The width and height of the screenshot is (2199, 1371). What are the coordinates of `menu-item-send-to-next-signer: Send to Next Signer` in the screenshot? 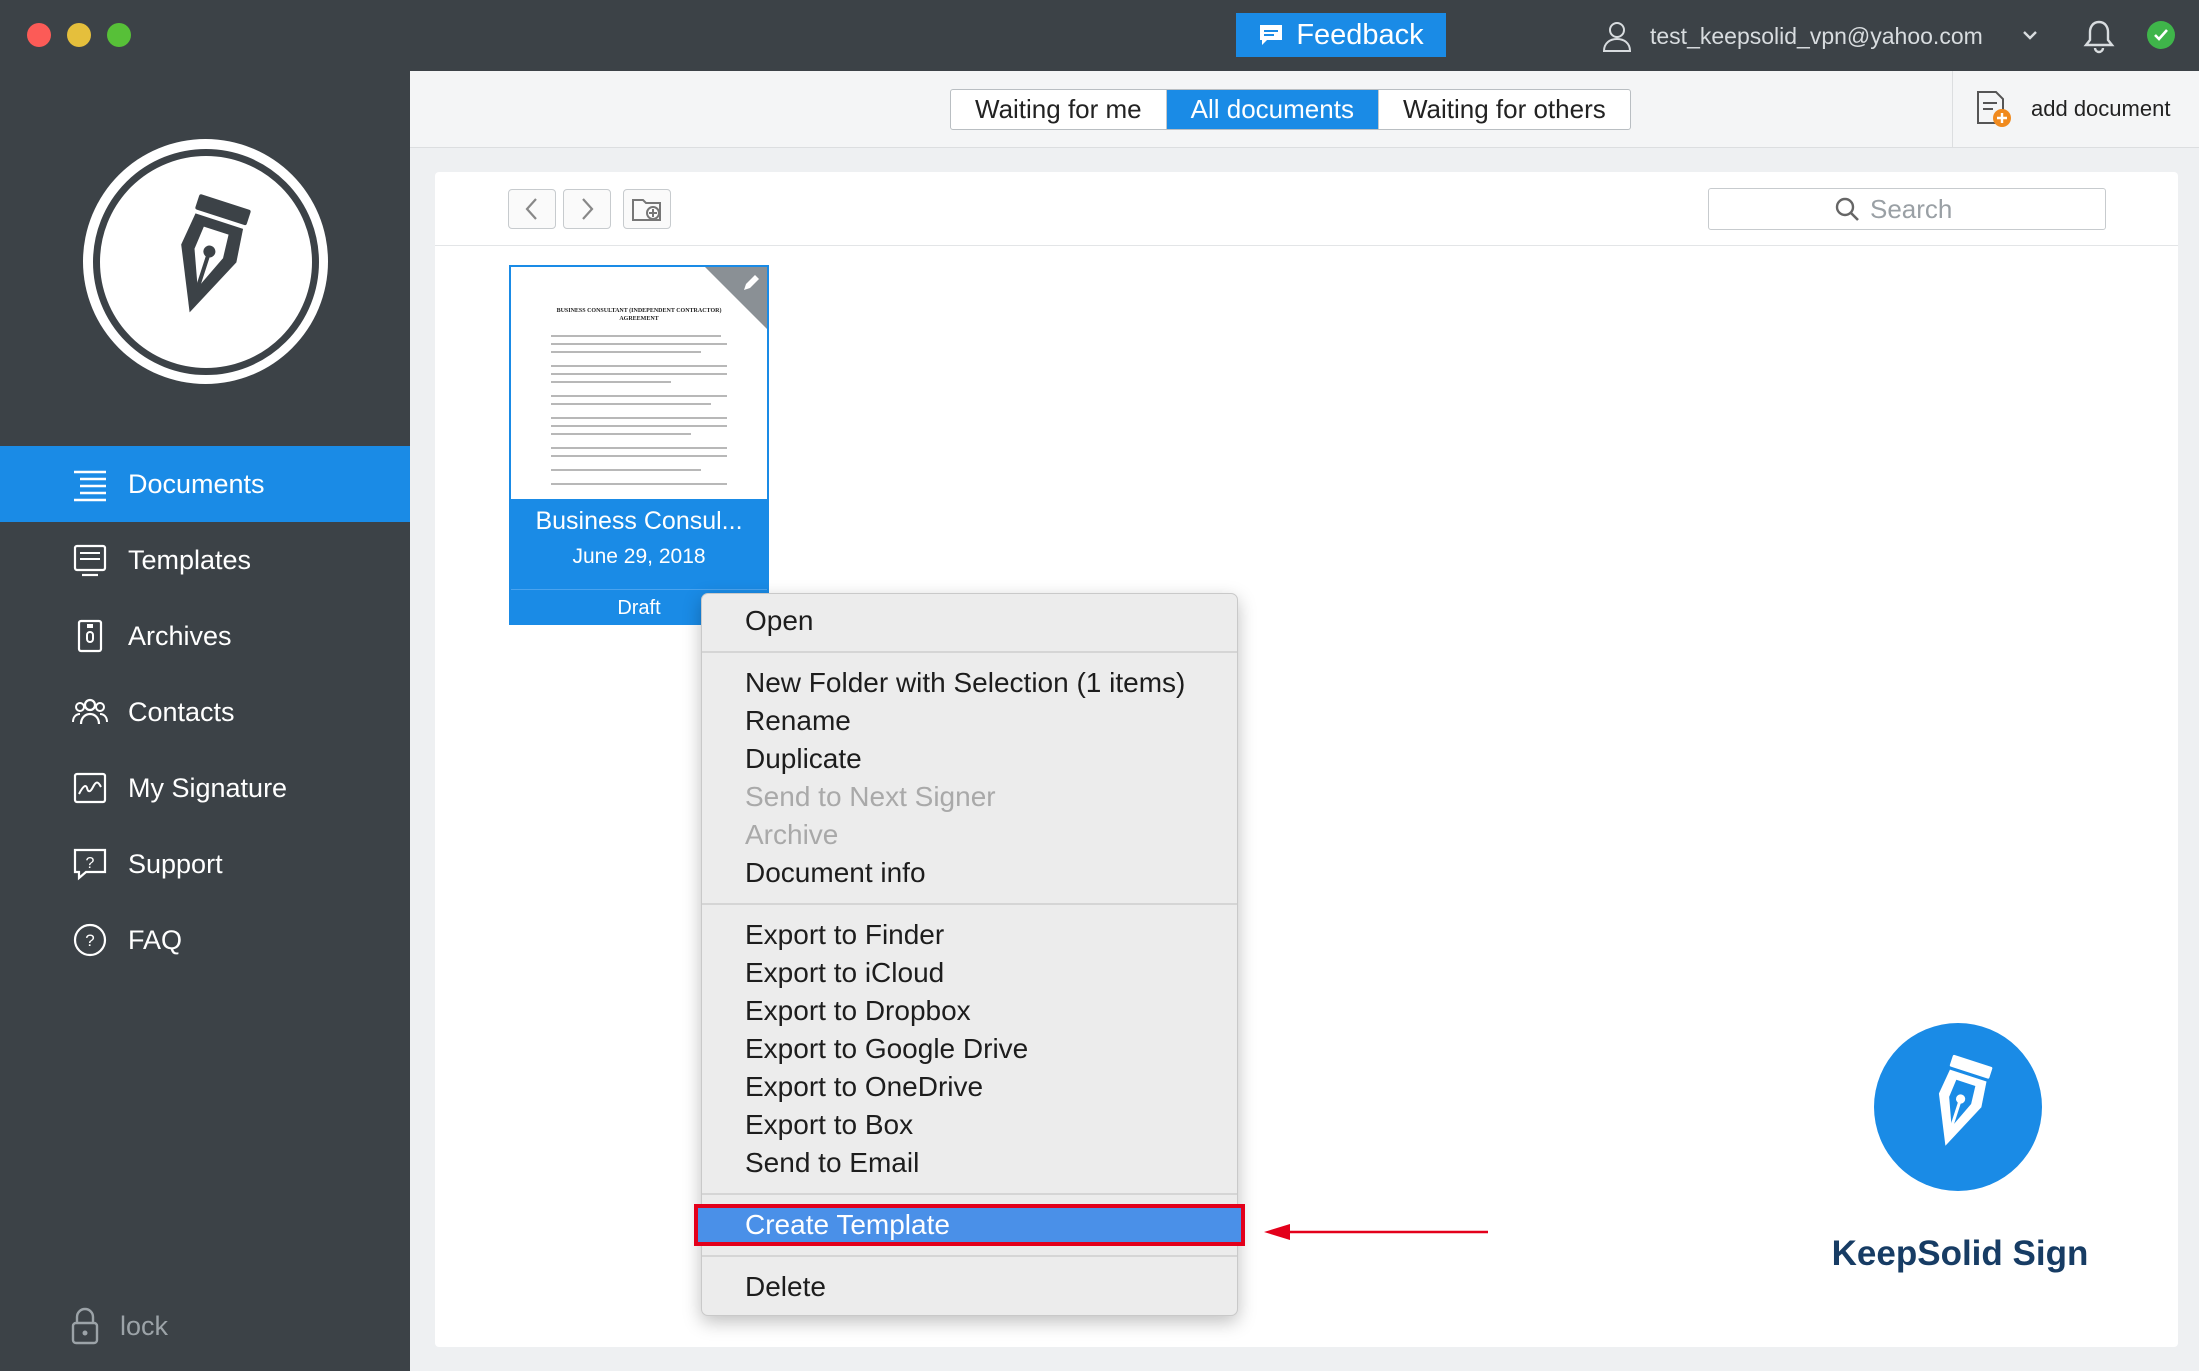 It's located at (870, 796).